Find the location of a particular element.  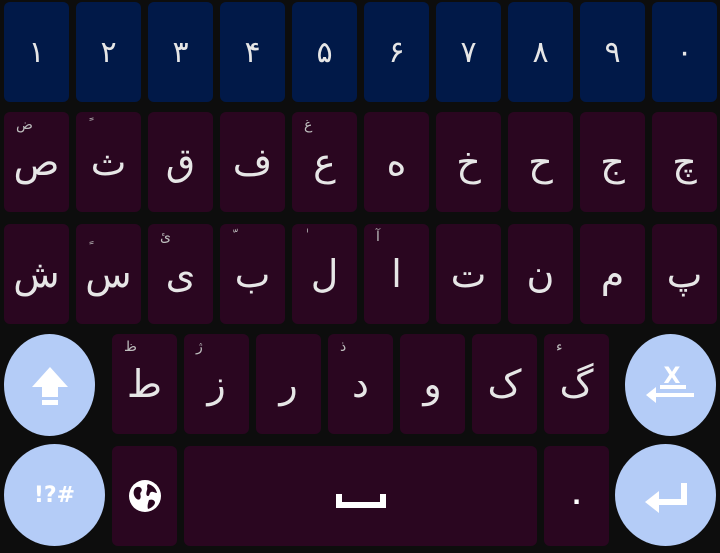

key-label: ص is located at coordinates (36, 162).